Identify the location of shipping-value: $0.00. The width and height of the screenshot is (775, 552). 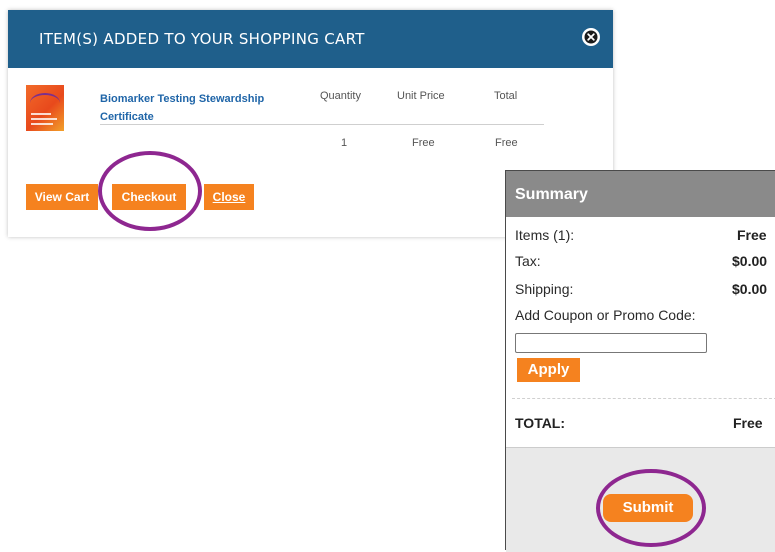
(750, 289).